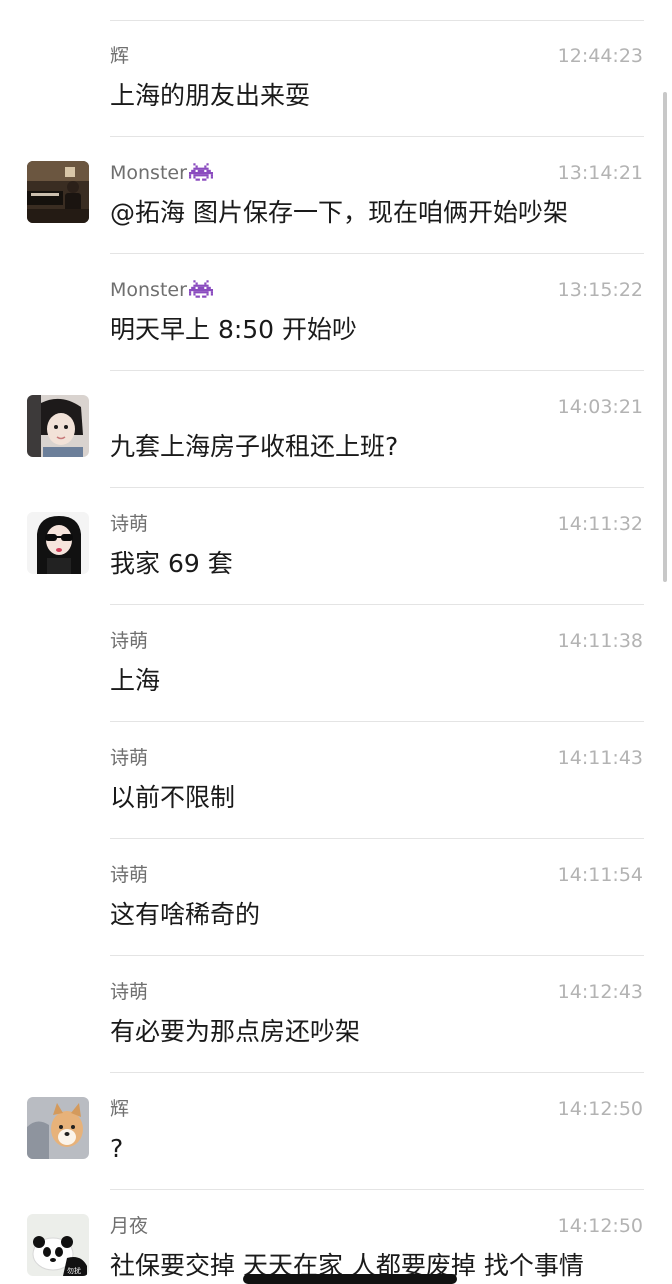 Image resolution: width=672 pixels, height=1284 pixels. Describe the element at coordinates (600, 875) in the screenshot. I see `message-time: 14:11:54` at that location.